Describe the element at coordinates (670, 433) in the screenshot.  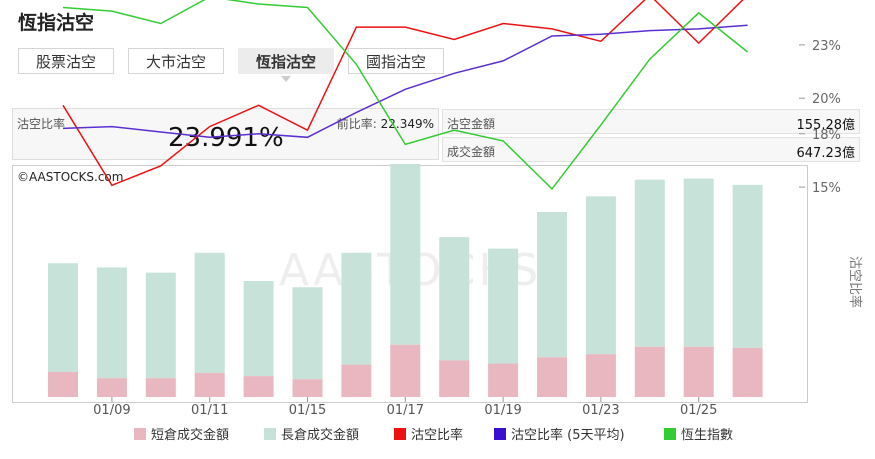
I see `legend-swatch-hsi` at that location.